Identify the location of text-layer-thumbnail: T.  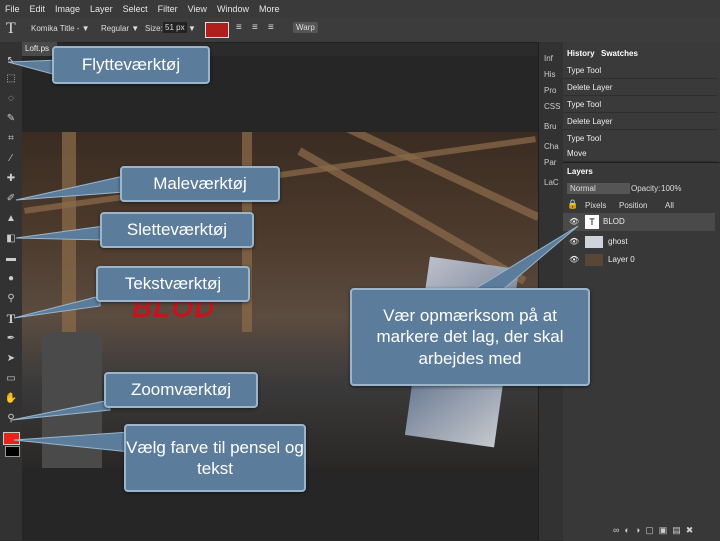
(592, 222).